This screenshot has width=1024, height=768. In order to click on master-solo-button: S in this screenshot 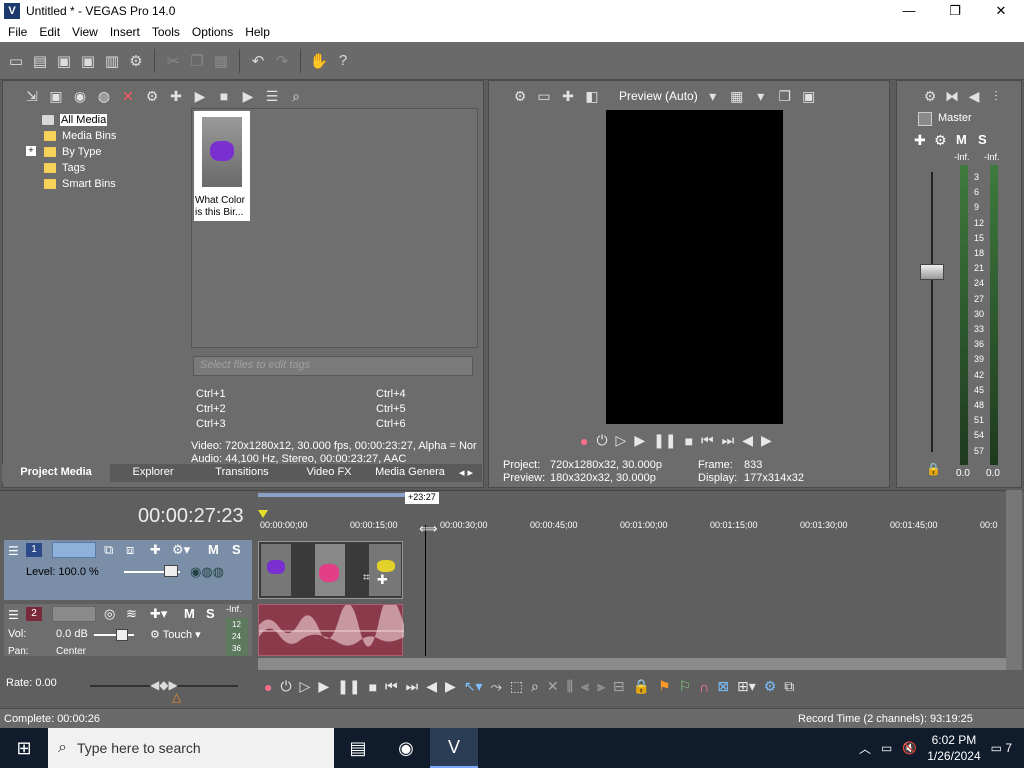, I will do `click(982, 139)`.